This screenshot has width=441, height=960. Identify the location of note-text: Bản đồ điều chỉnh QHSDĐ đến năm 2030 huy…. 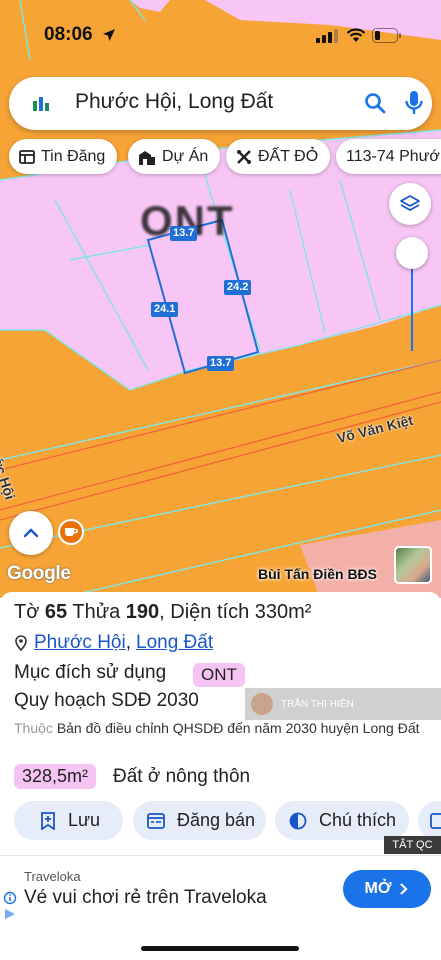
(238, 728).